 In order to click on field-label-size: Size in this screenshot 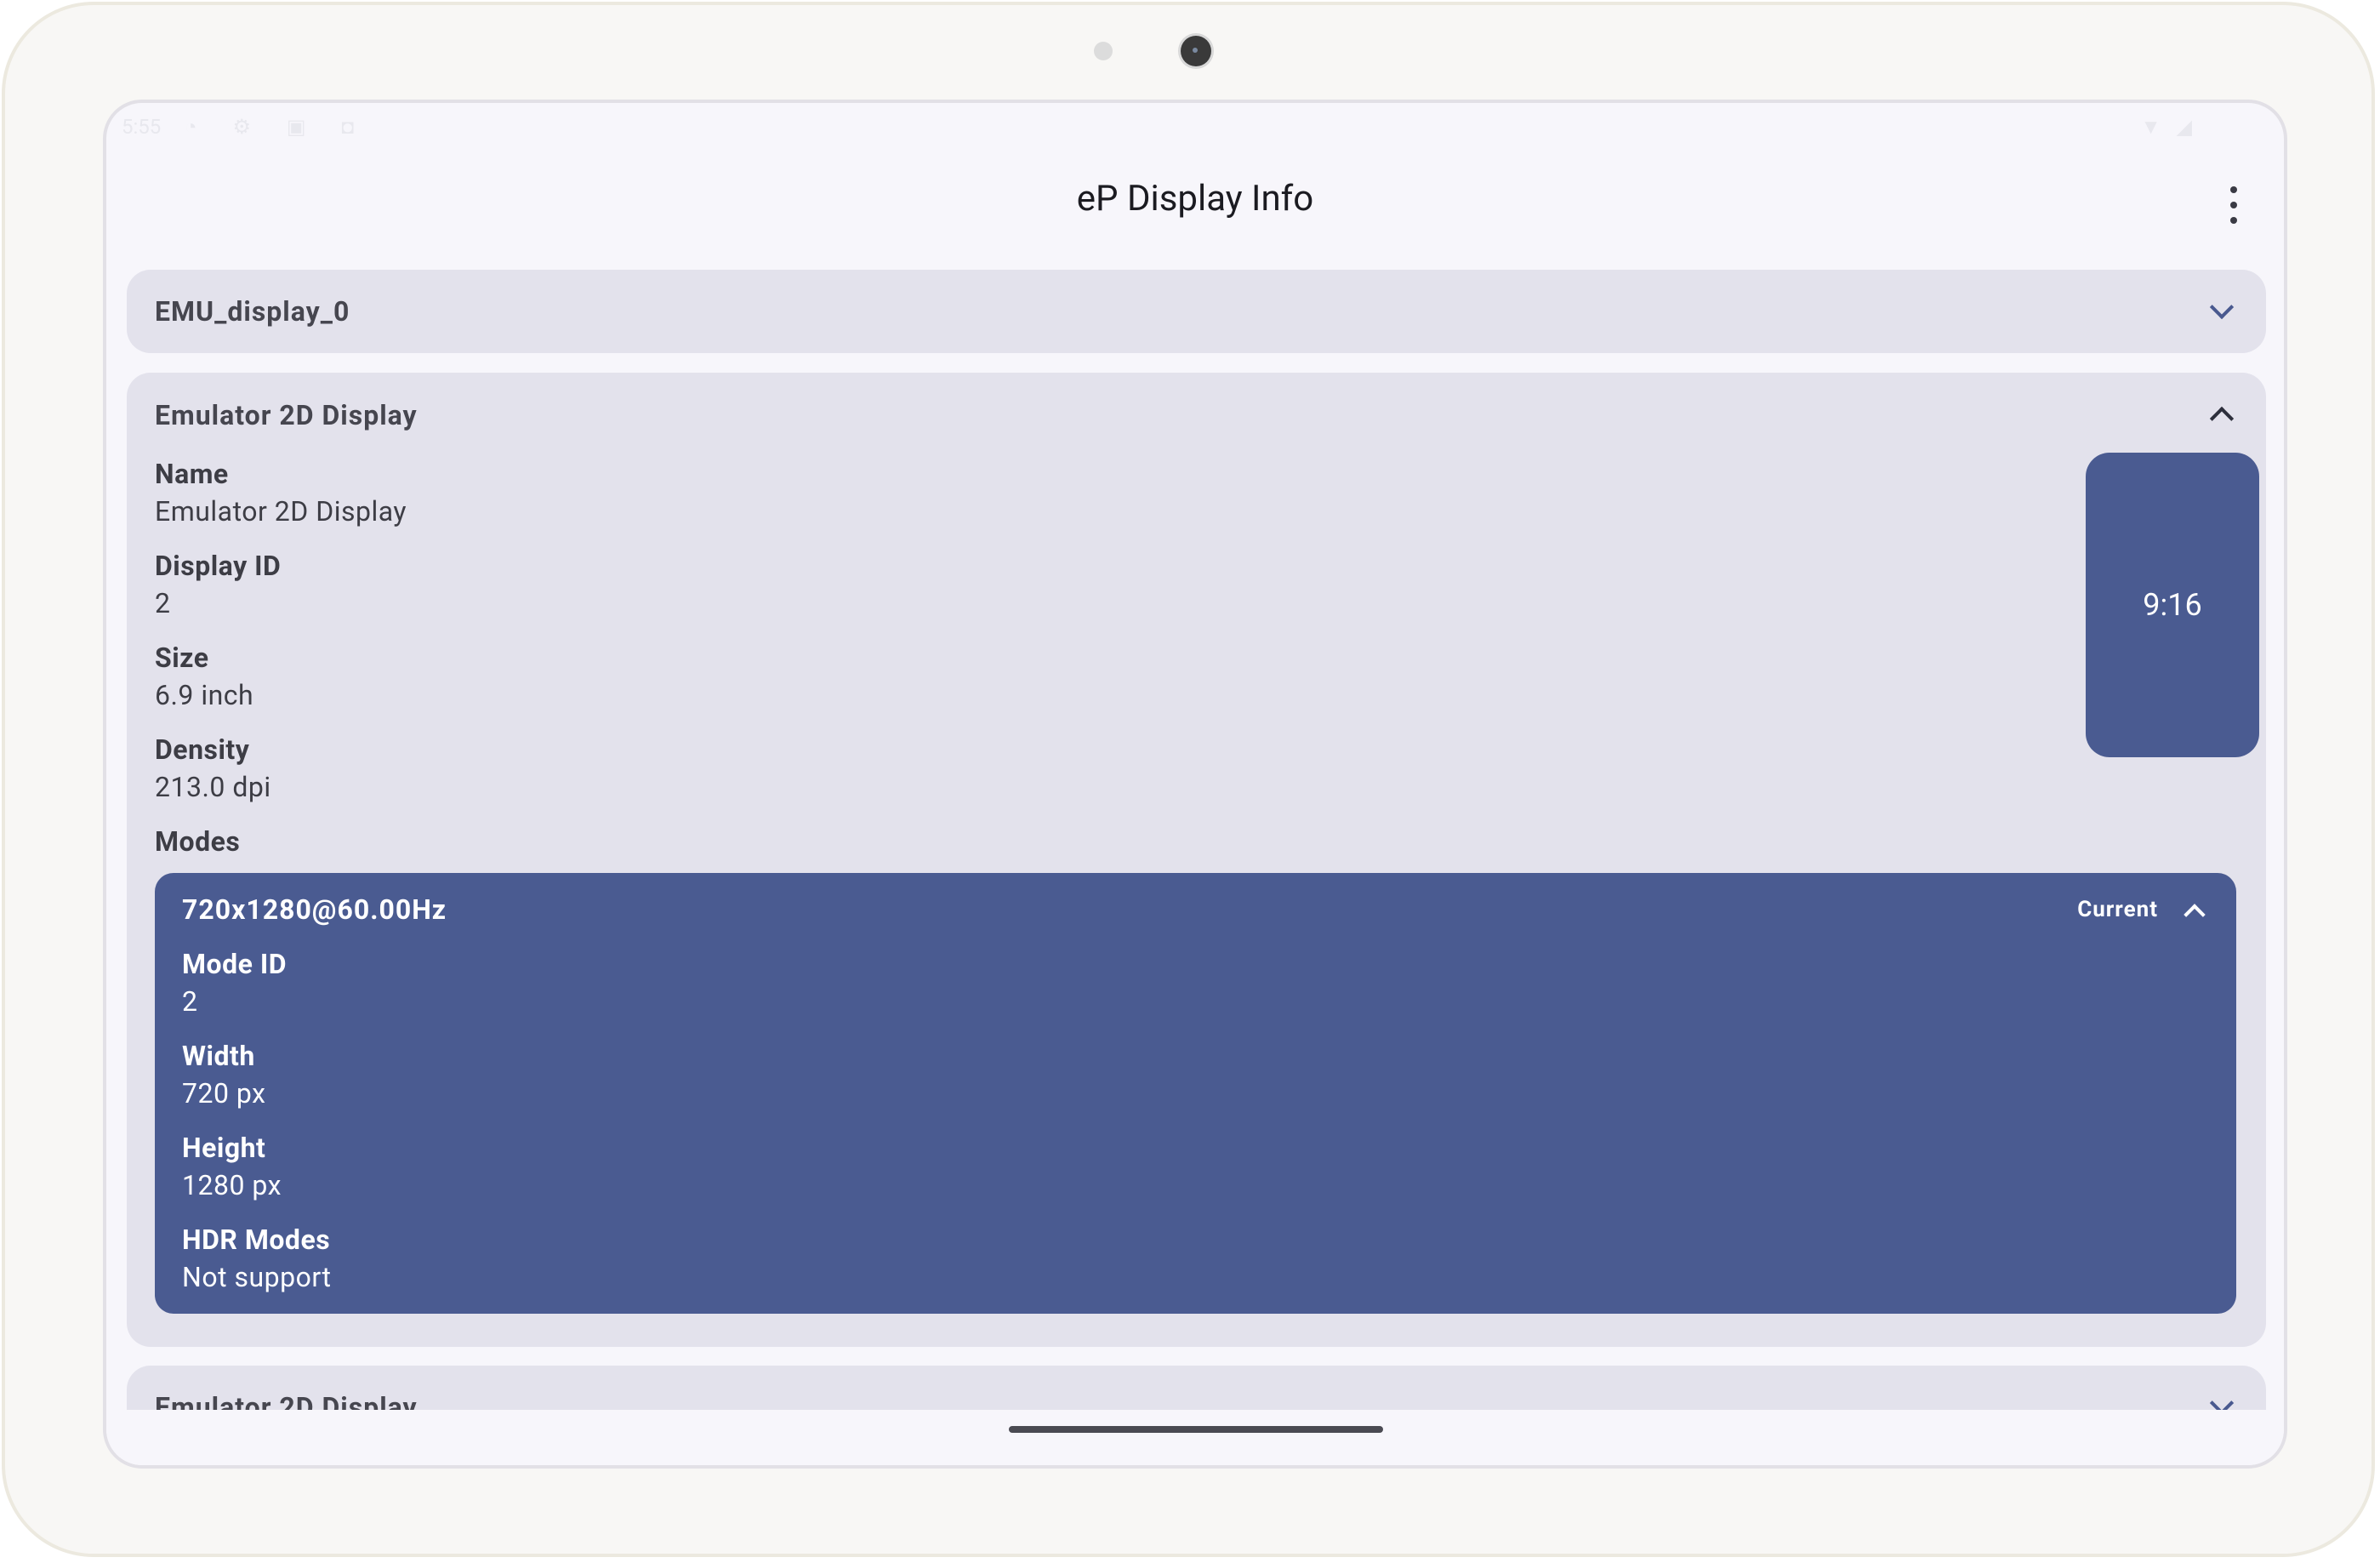, I will do `click(182, 658)`.